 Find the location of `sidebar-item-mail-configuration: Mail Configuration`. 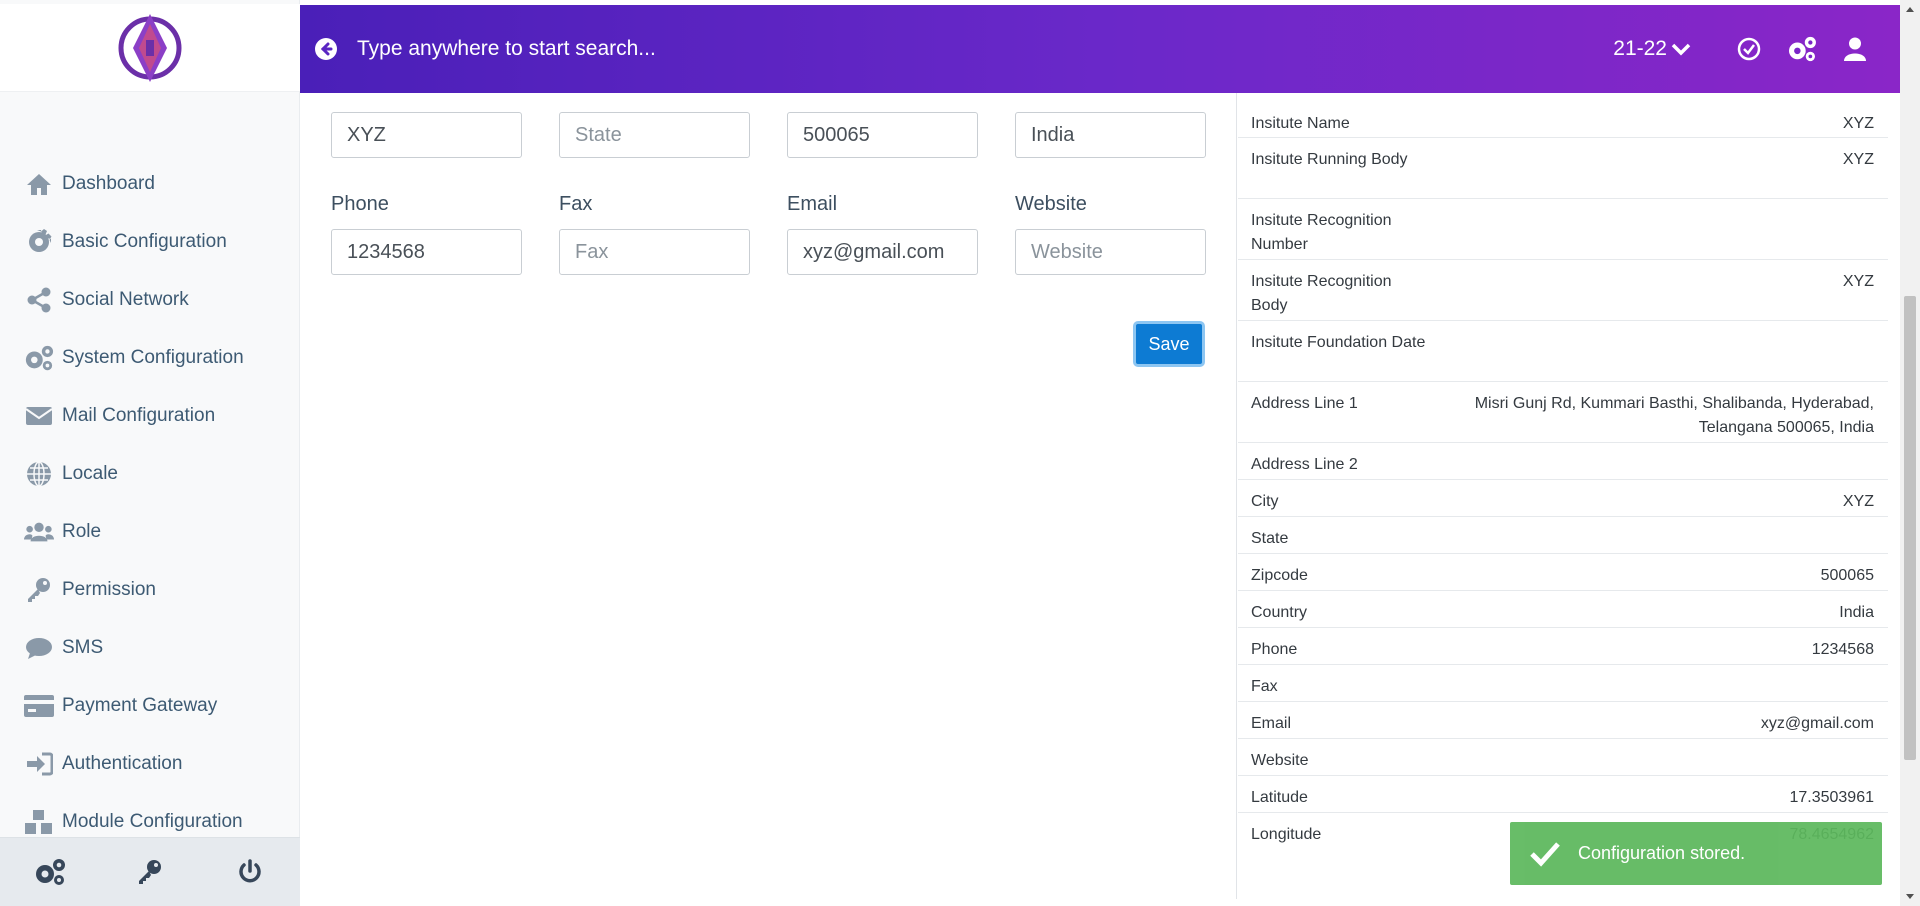

sidebar-item-mail-configuration: Mail Configuration is located at coordinates (150, 416).